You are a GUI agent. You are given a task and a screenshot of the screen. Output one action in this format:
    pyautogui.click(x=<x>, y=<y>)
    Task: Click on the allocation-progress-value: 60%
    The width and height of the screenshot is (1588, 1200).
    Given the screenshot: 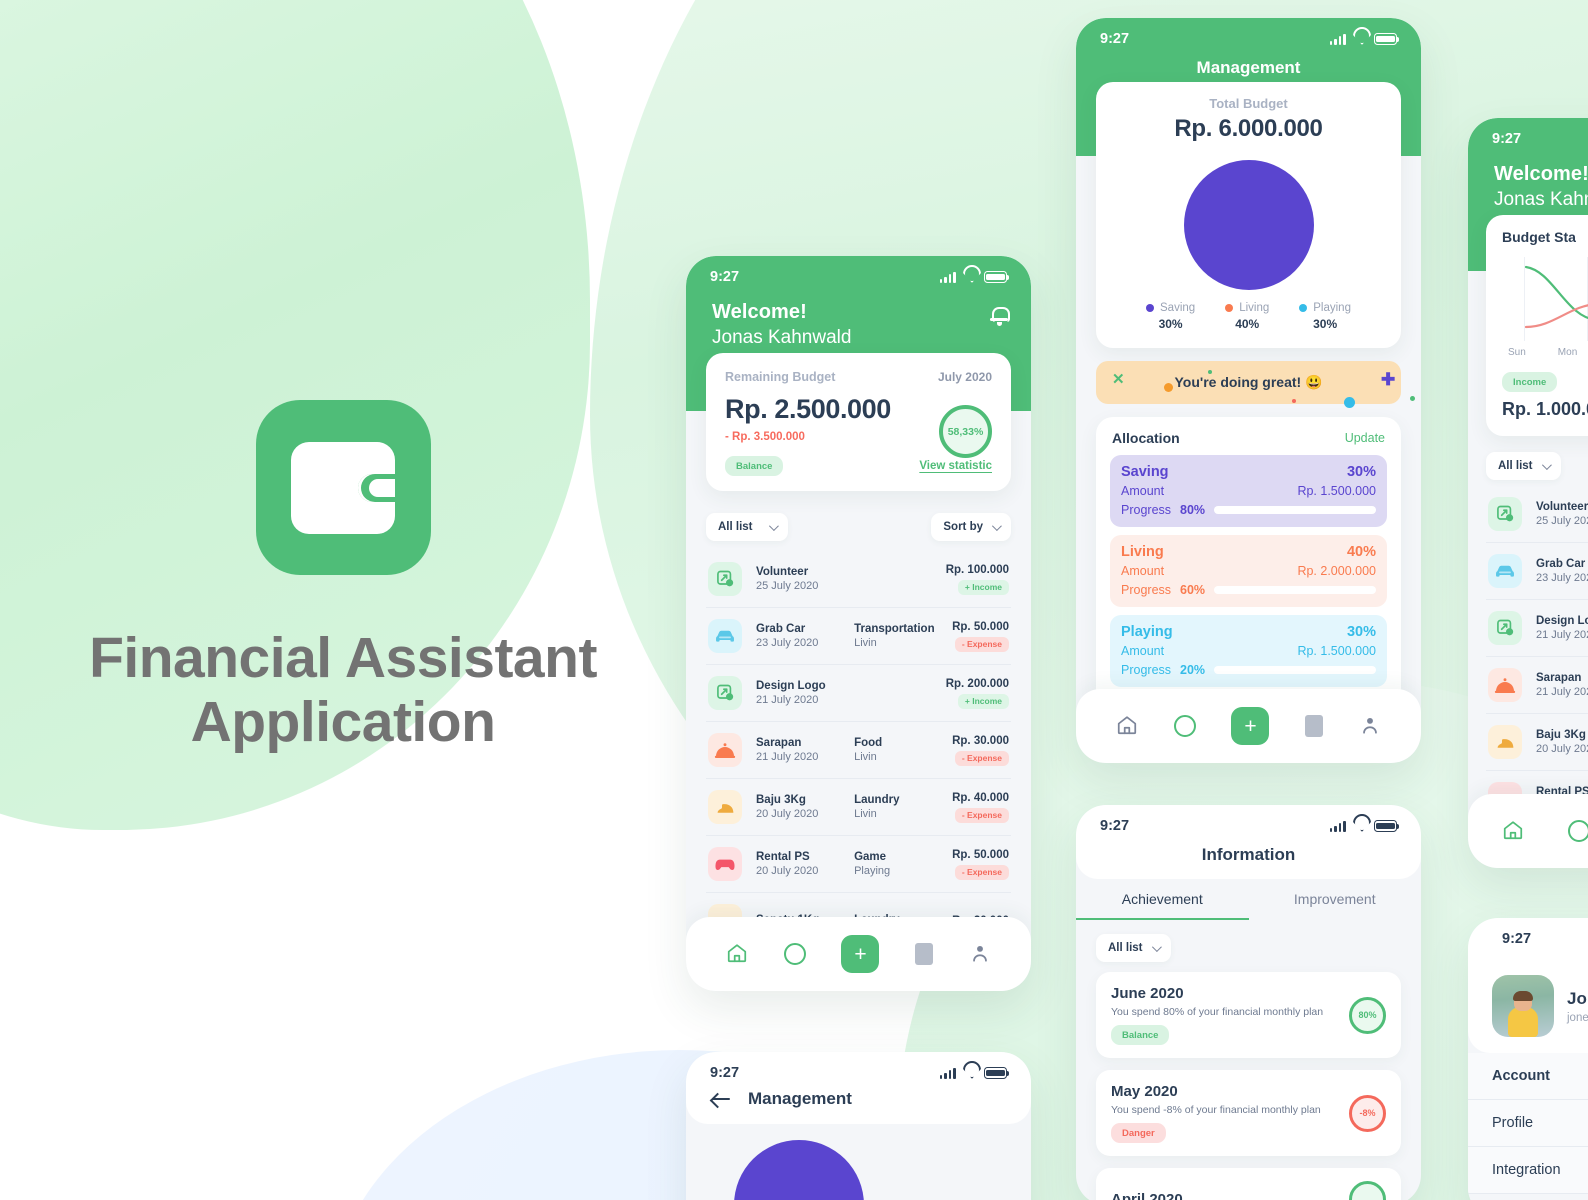 What is the action you would take?
    pyautogui.click(x=1193, y=590)
    